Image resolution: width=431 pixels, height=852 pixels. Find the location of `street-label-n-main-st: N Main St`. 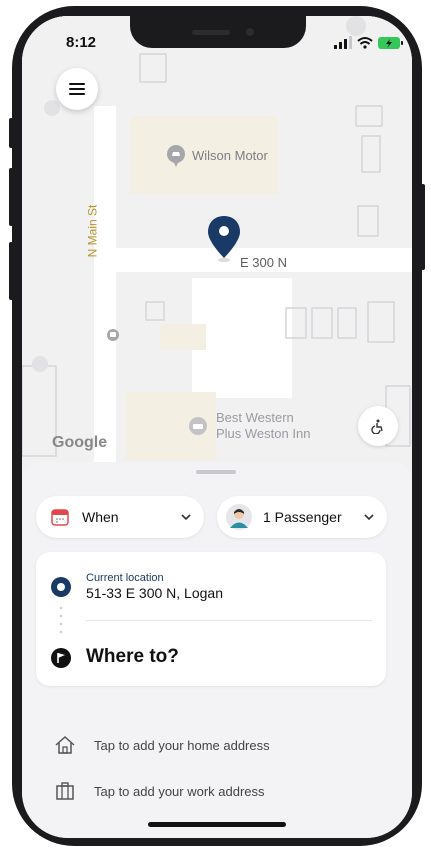

street-label-n-main-st: N Main St is located at coordinates (92, 231).